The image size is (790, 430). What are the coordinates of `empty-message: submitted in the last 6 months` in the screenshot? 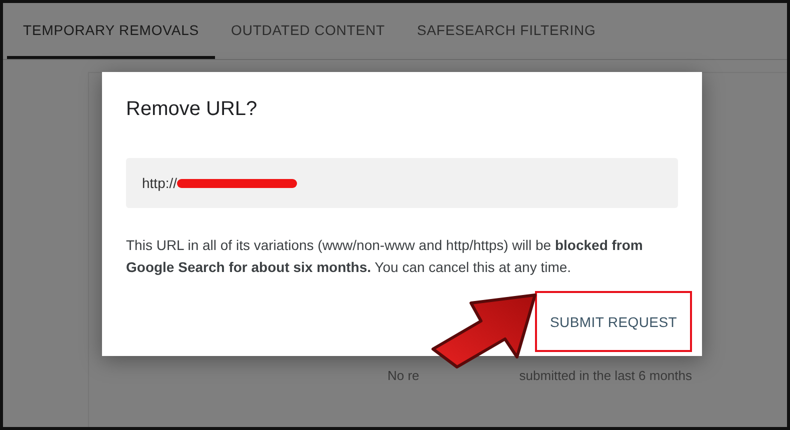 It's located at (605, 375).